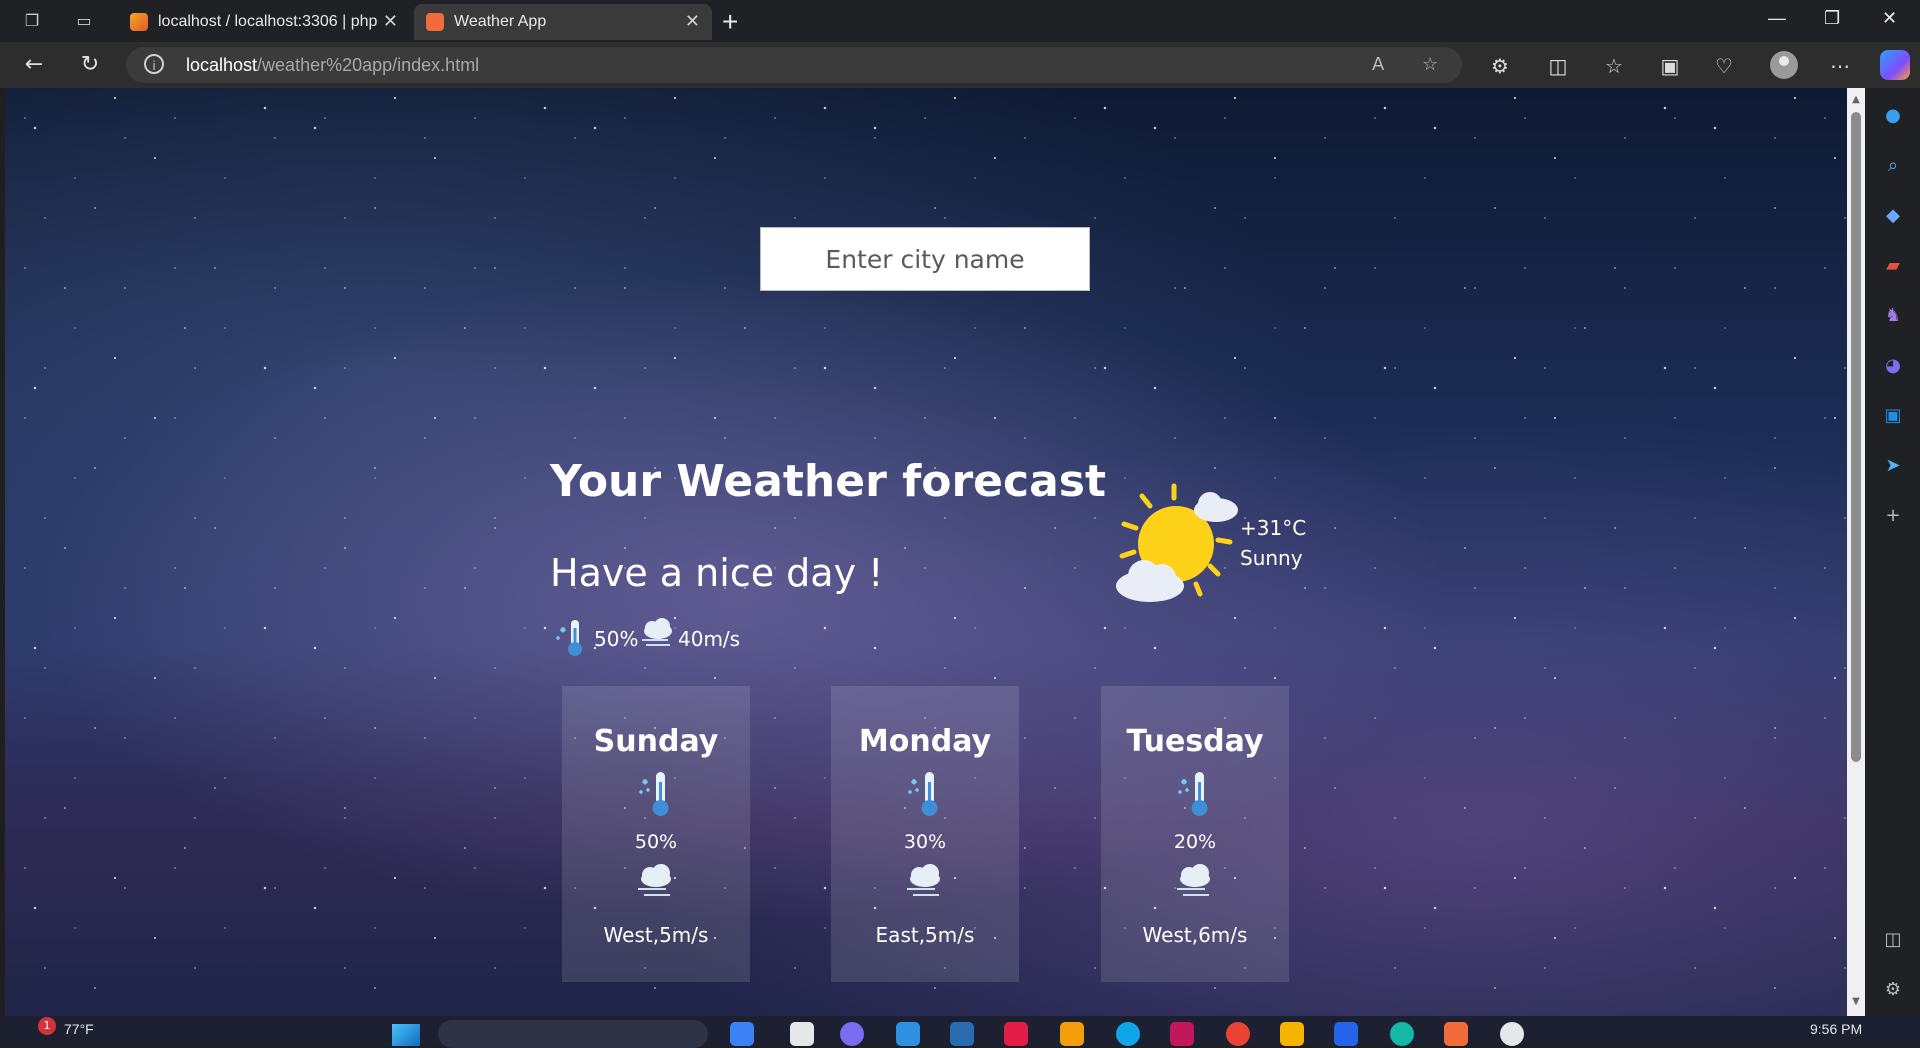 The image size is (1920, 1048). What do you see at coordinates (1430, 64) in the screenshot?
I see `favorite-star-icon: ☆` at bounding box center [1430, 64].